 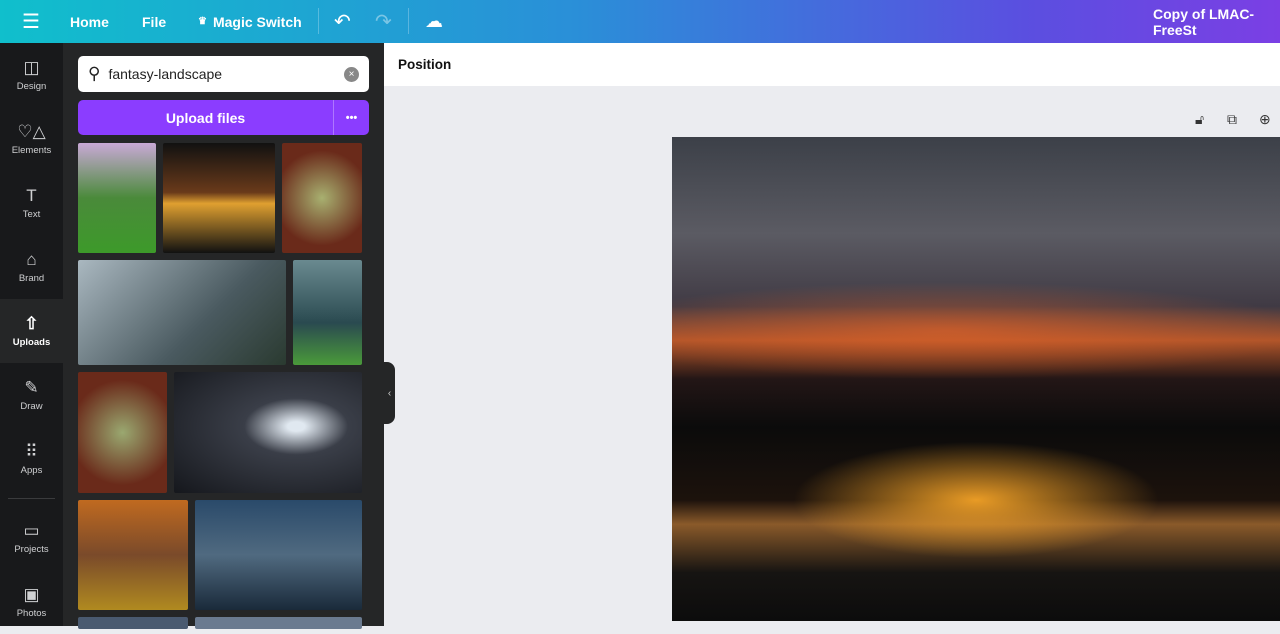 I want to click on rail-label: Photos, so click(x=31, y=613).